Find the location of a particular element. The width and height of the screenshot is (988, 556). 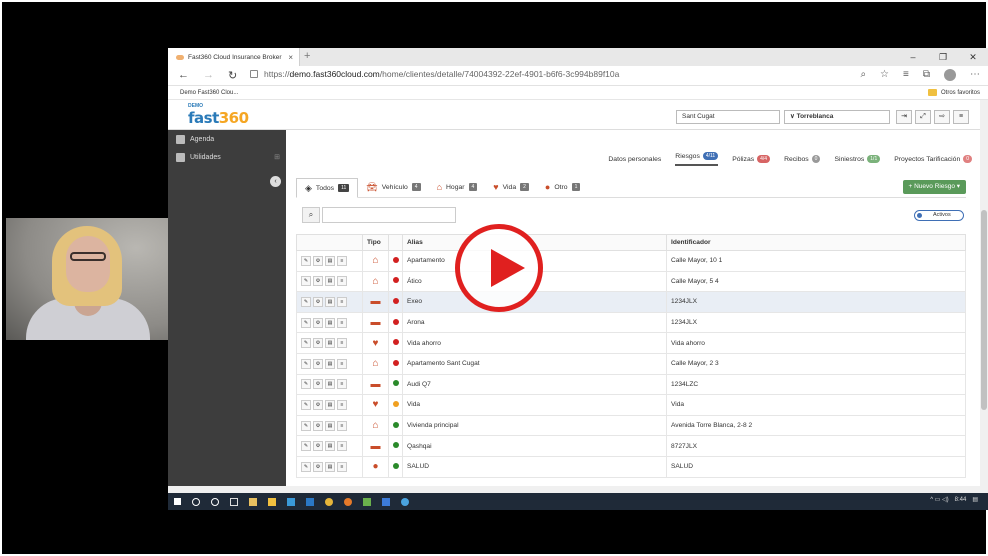

store-icon is located at coordinates (272, 501).